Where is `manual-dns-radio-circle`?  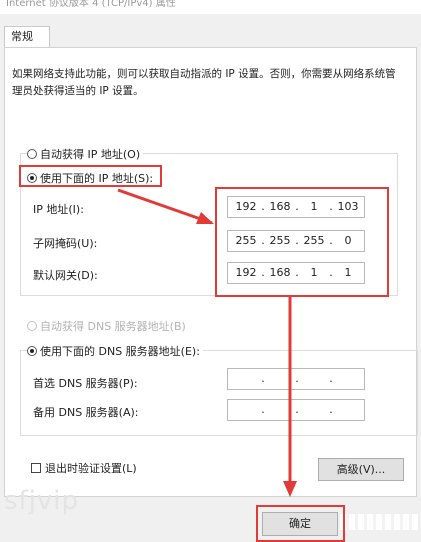
manual-dns-radio-circle is located at coordinates (32, 351).